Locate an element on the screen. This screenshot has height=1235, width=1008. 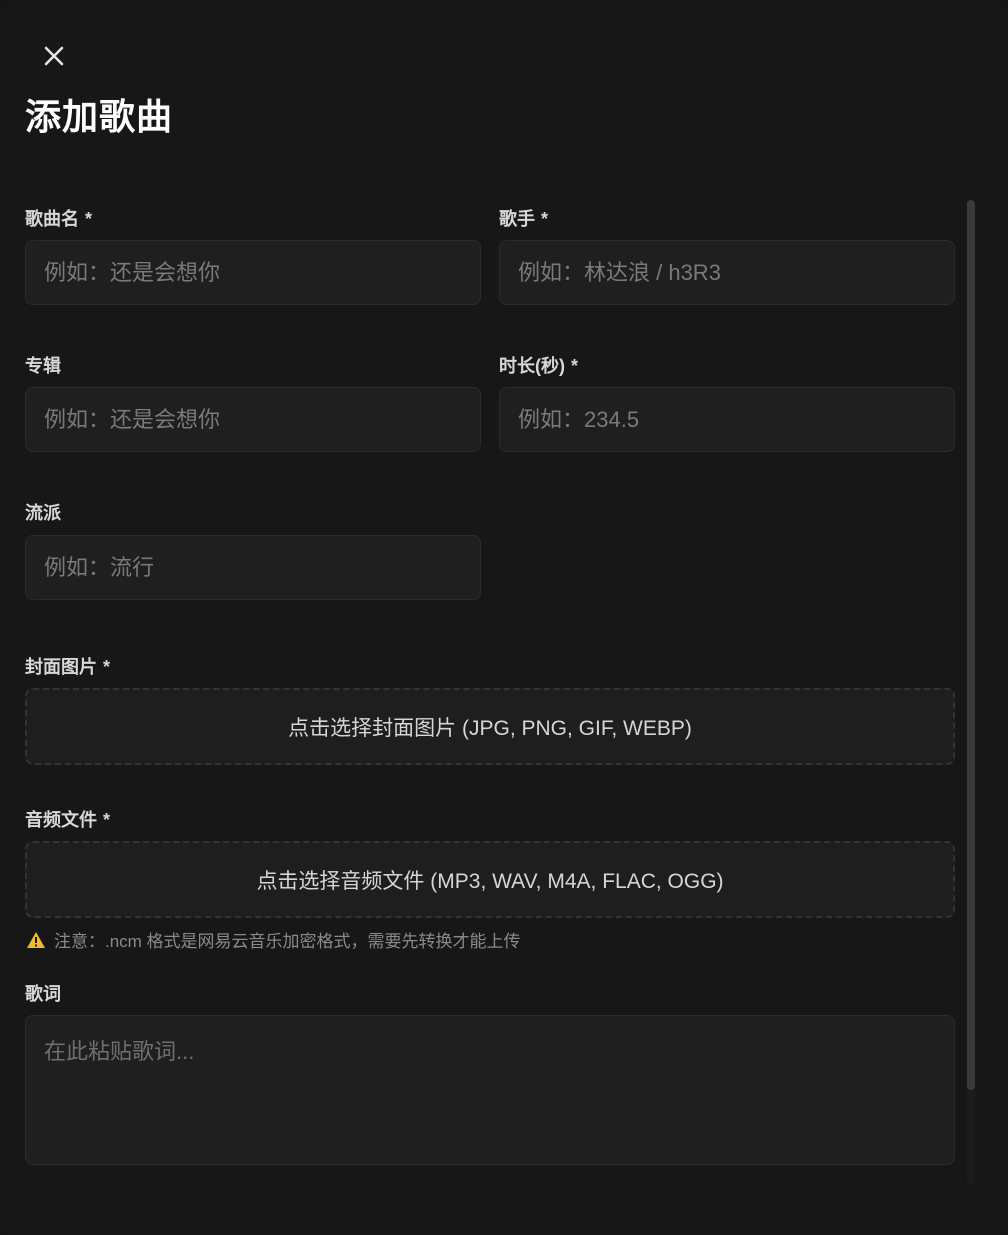
scrollbar-thumb is located at coordinates (971, 645).